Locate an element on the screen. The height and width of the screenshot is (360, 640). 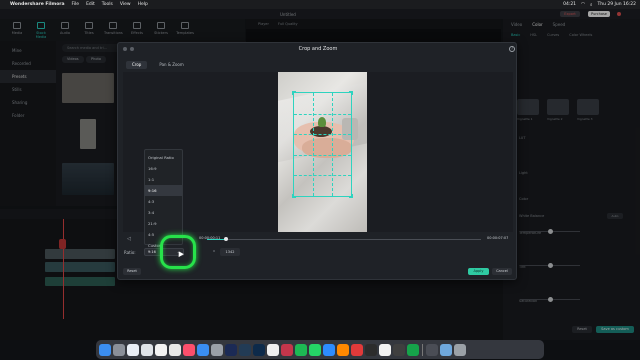
fantastical-icon is located at coordinates (287, 349).